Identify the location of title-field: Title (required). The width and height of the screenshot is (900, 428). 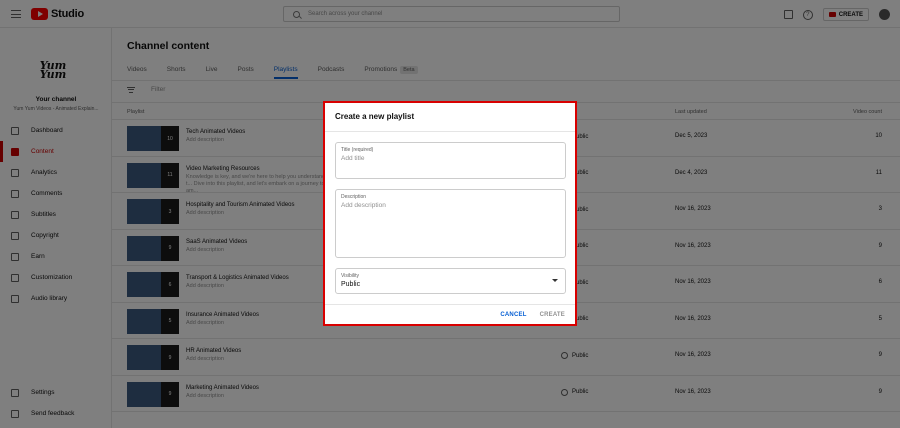
(450, 160).